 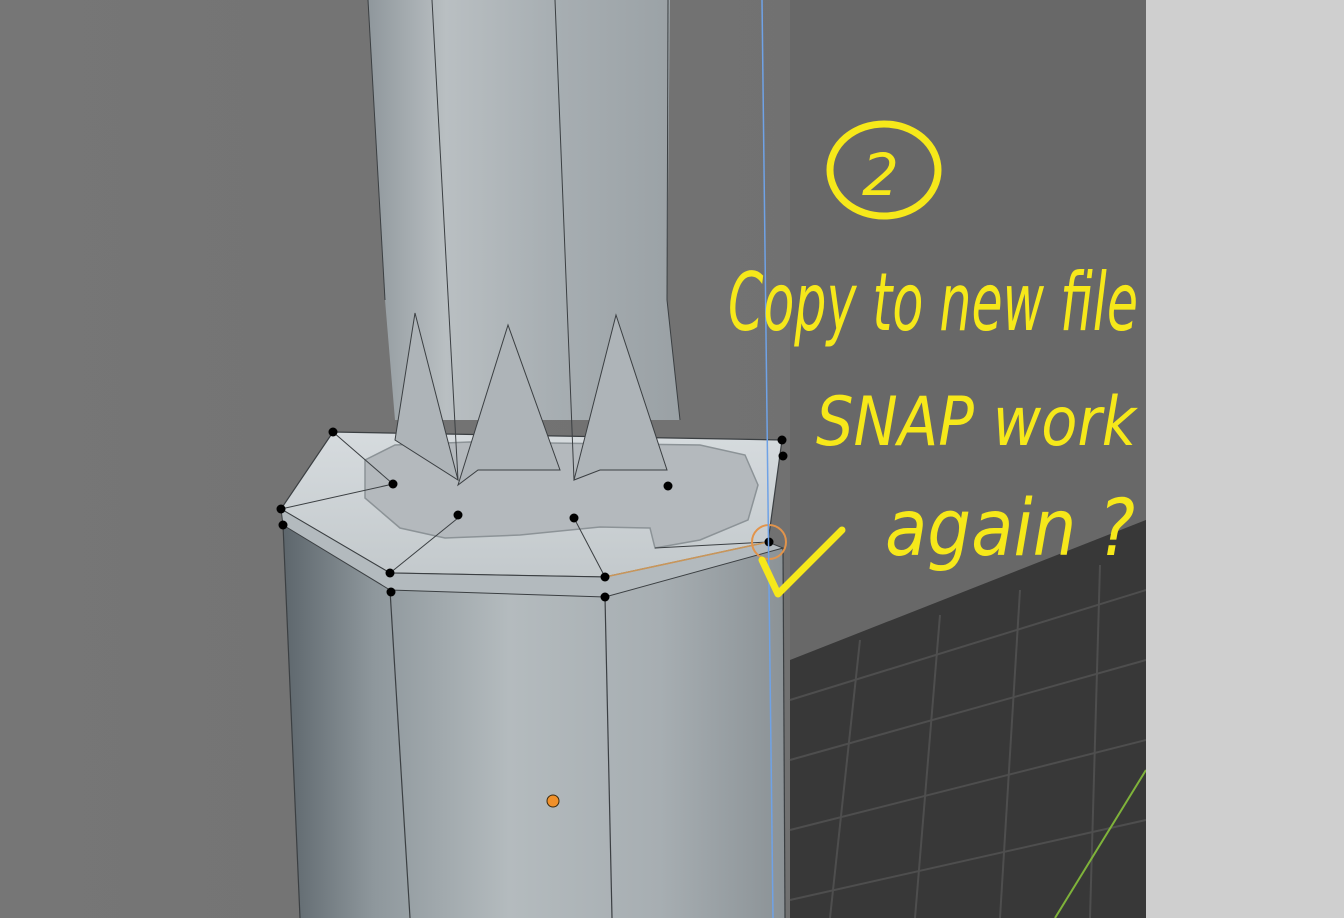 What do you see at coordinates (553, 801) in the screenshot?
I see `object-origin` at bounding box center [553, 801].